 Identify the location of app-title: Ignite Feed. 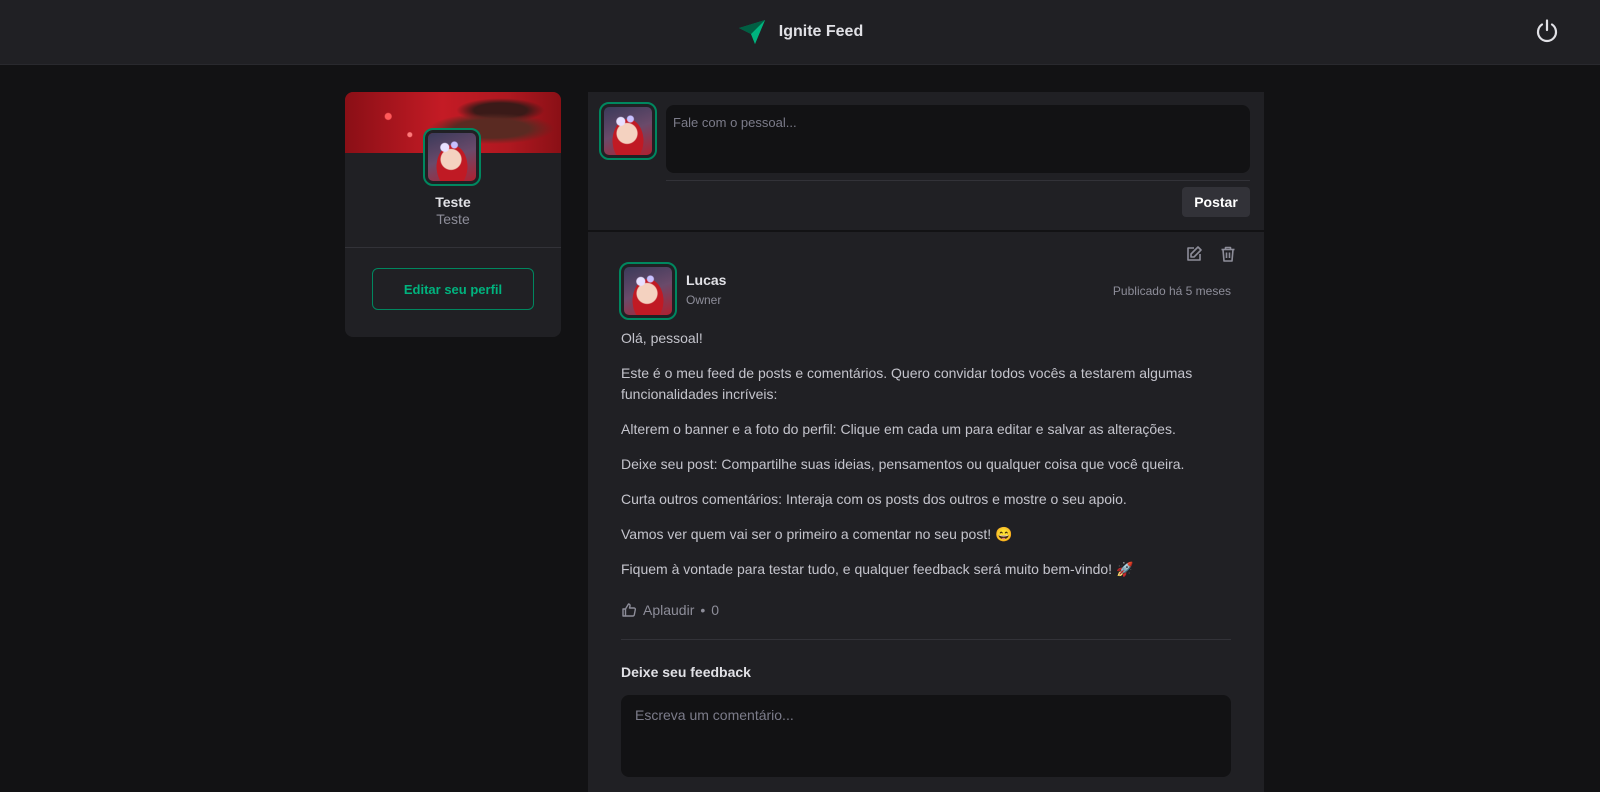
(821, 31).